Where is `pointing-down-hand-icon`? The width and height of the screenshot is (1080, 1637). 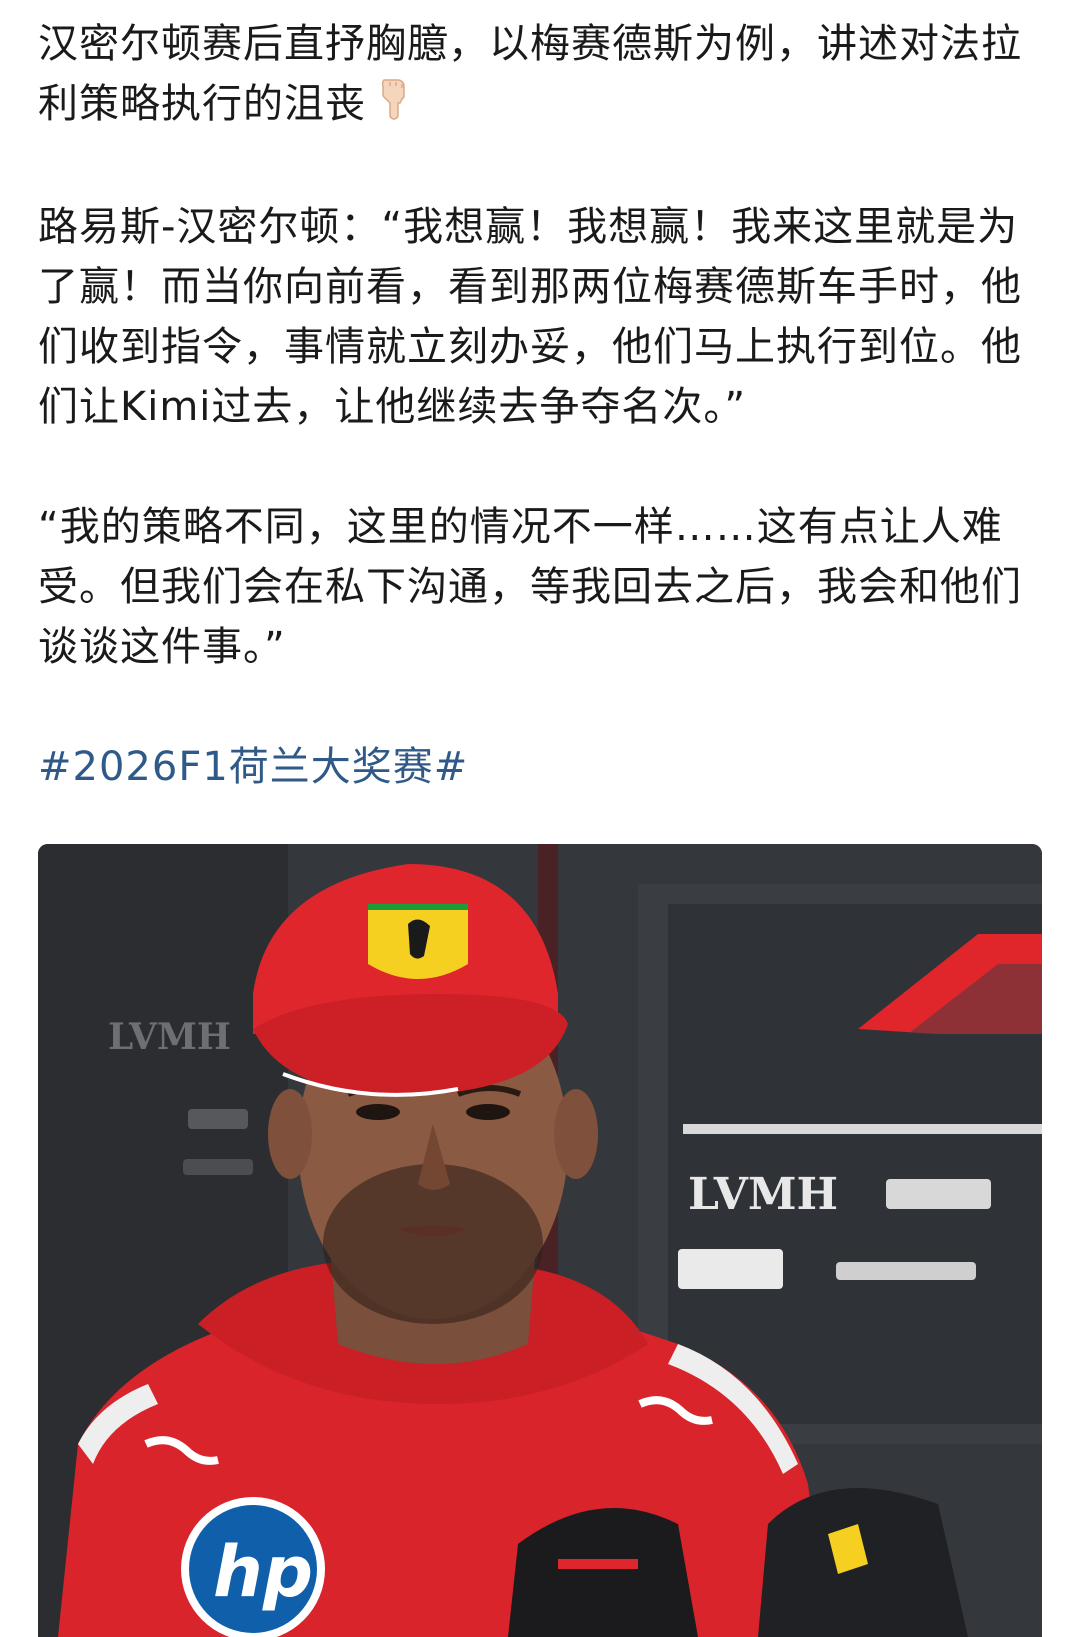
pointing-down-hand-icon is located at coordinates (392, 106).